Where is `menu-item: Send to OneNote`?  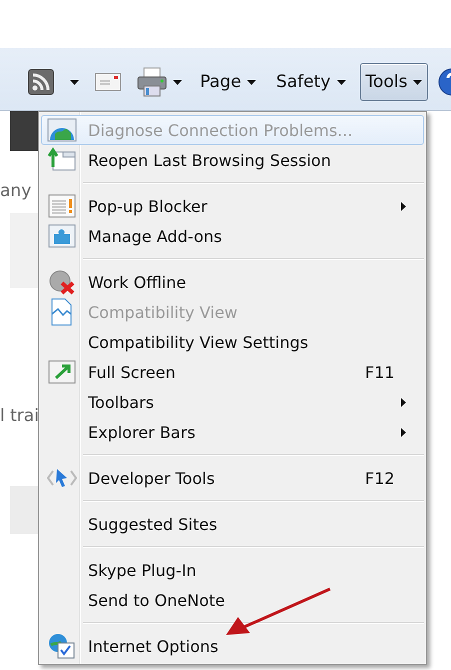 menu-item: Send to OneNote is located at coordinates (232, 600).